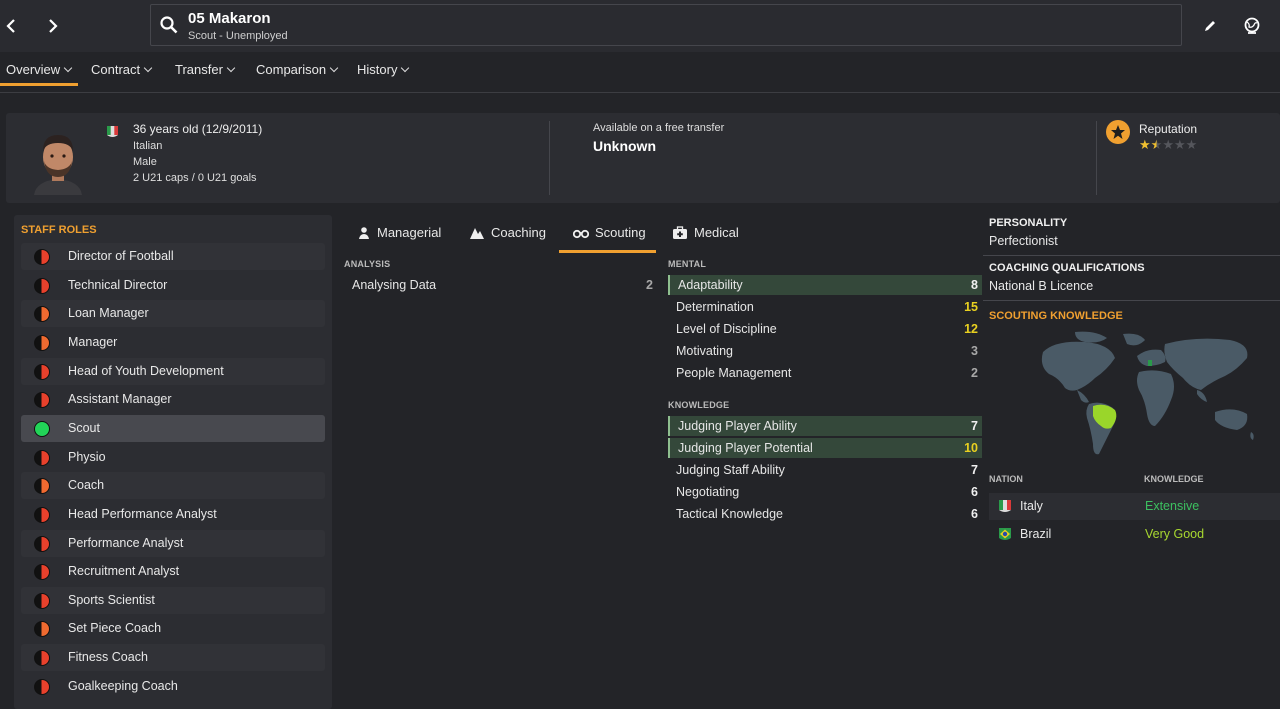  What do you see at coordinates (399, 232) in the screenshot?
I see `tab-managerial: Managerial` at bounding box center [399, 232].